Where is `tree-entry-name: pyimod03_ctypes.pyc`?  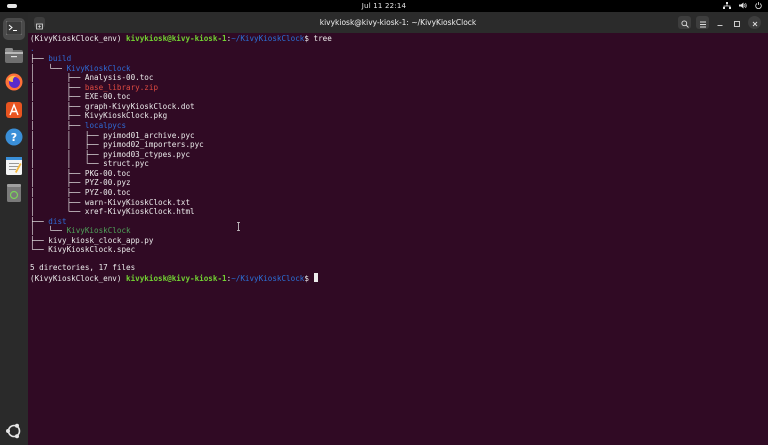 tree-entry-name: pyimod03_ctypes.pyc is located at coordinates (147, 154).